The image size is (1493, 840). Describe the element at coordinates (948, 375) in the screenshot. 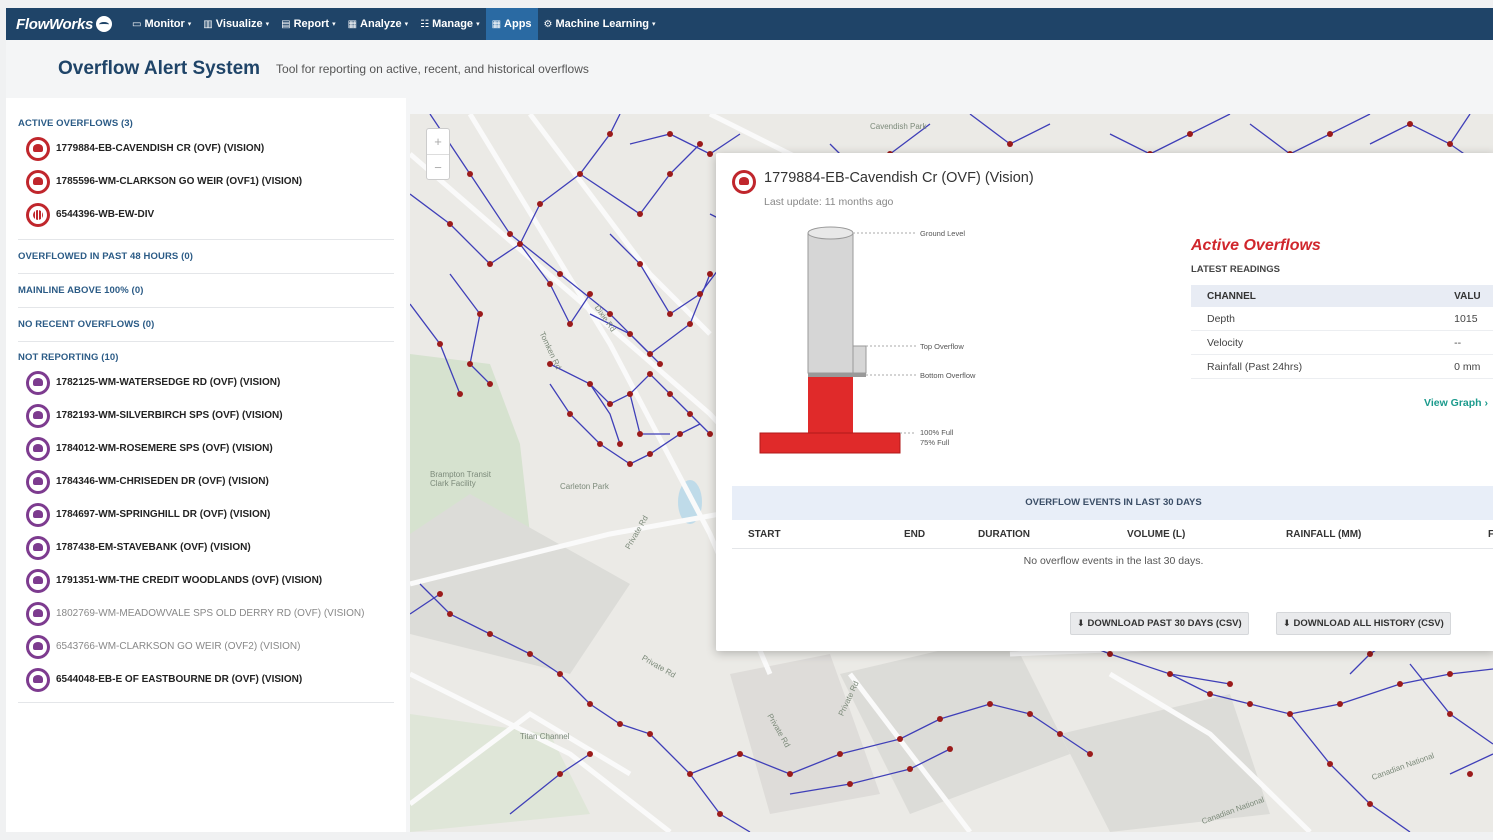

I see `bottom-overflow-label: Bottom Overflow` at that location.